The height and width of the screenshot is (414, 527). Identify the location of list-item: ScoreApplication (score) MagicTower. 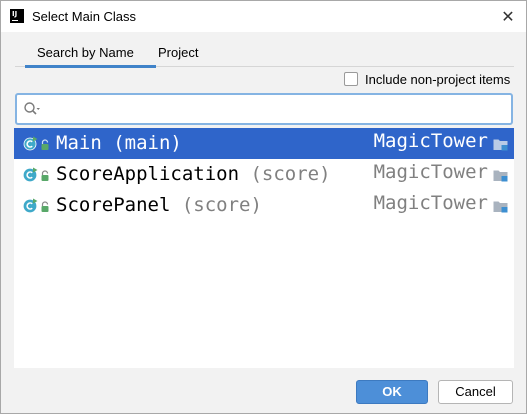
(264, 174).